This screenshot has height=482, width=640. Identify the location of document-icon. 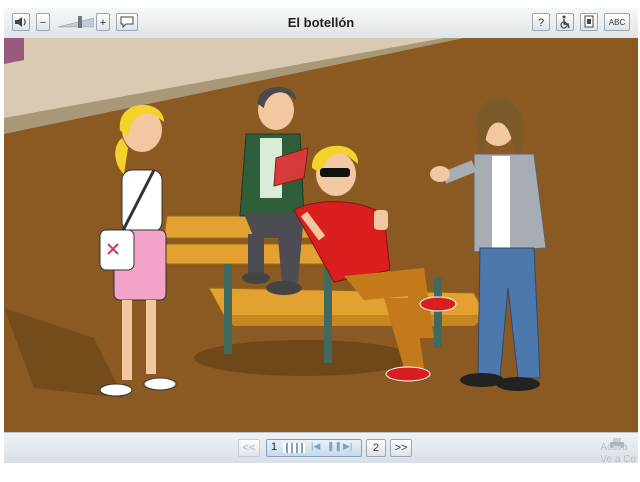
(589, 21).